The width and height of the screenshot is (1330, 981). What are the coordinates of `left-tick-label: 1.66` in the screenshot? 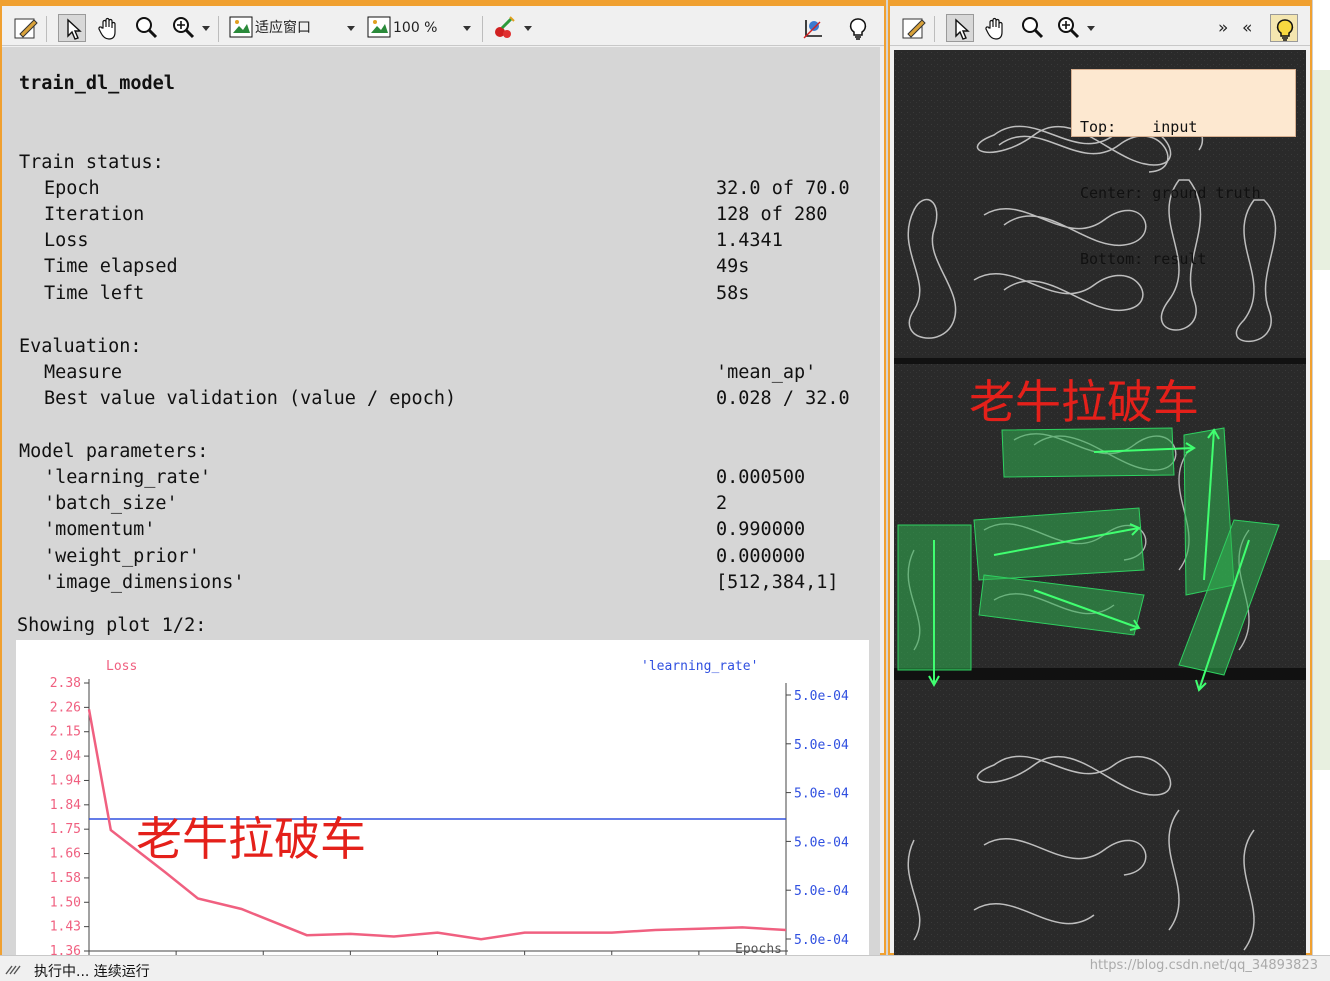 It's located at (65, 854).